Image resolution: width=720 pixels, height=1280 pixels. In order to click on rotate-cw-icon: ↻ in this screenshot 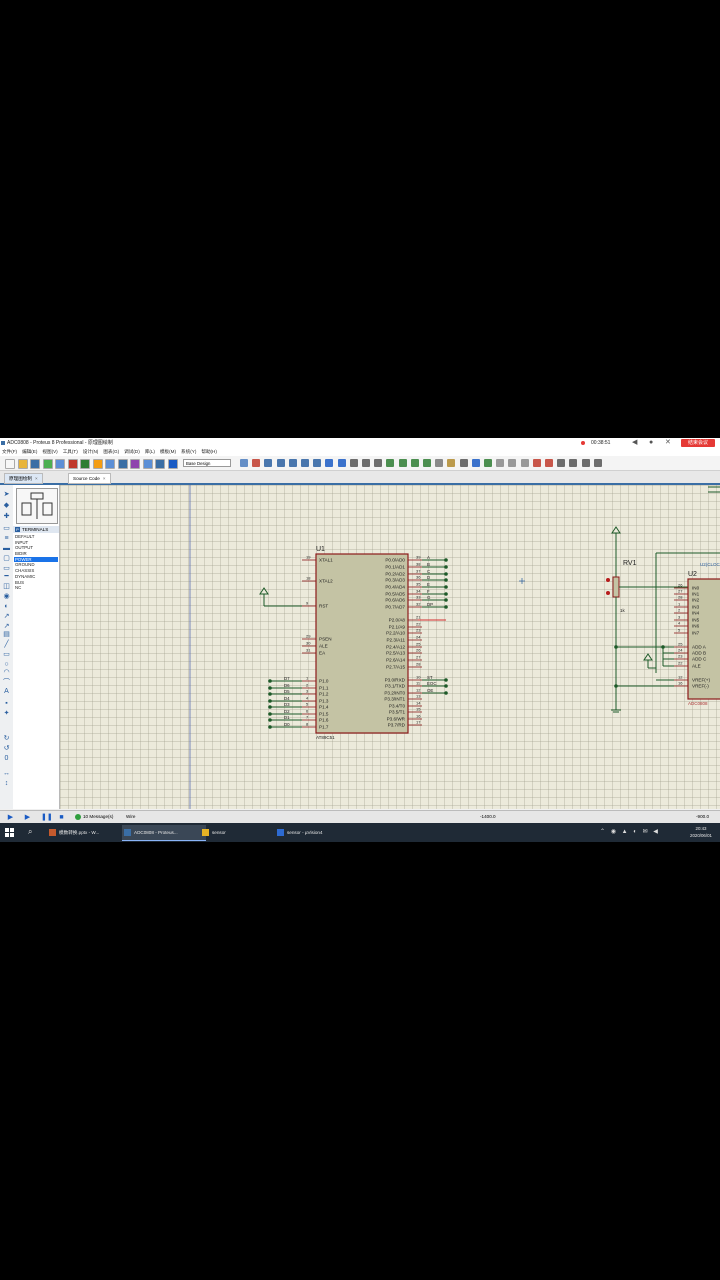, I will do `click(6, 738)`.